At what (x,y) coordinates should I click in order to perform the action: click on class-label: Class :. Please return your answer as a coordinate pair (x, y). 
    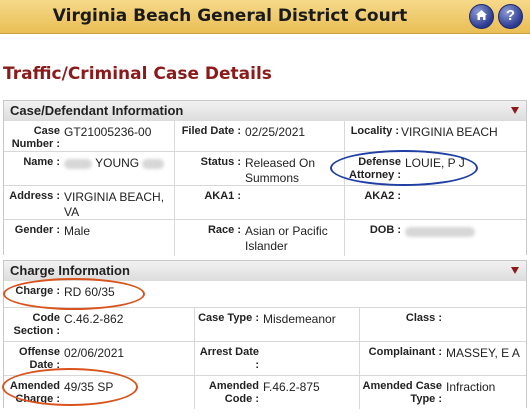
    Looking at the image, I should click on (423, 318).